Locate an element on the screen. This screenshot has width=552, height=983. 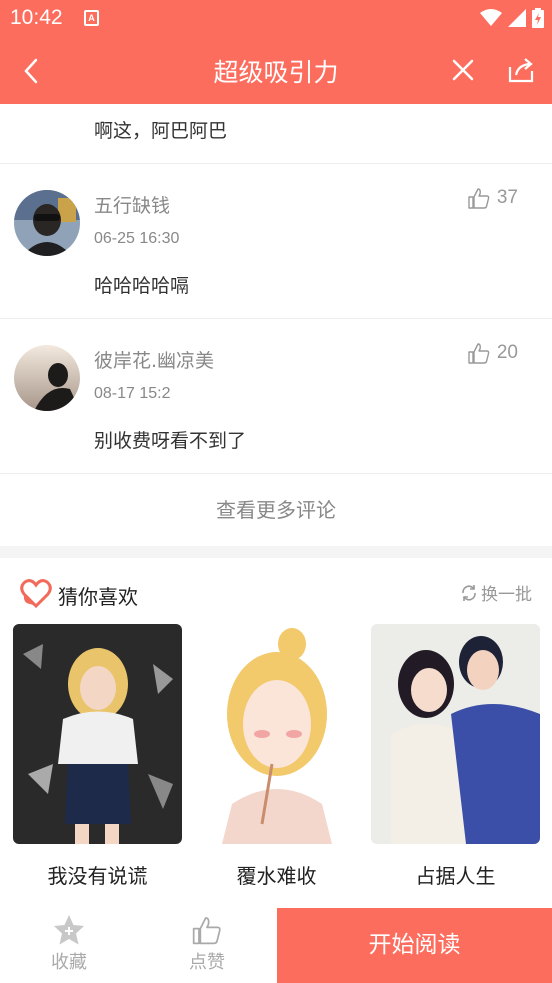
comment-date: 08-17 15:2 is located at coordinates (132, 393).